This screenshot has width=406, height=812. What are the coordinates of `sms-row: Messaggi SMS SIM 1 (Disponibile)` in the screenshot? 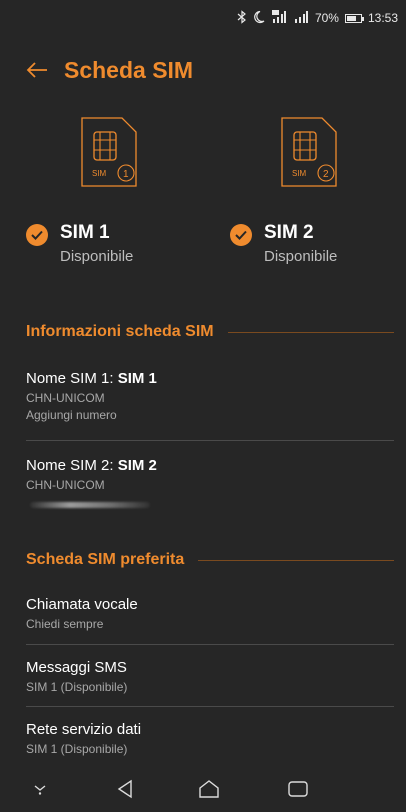 It's located at (210, 676).